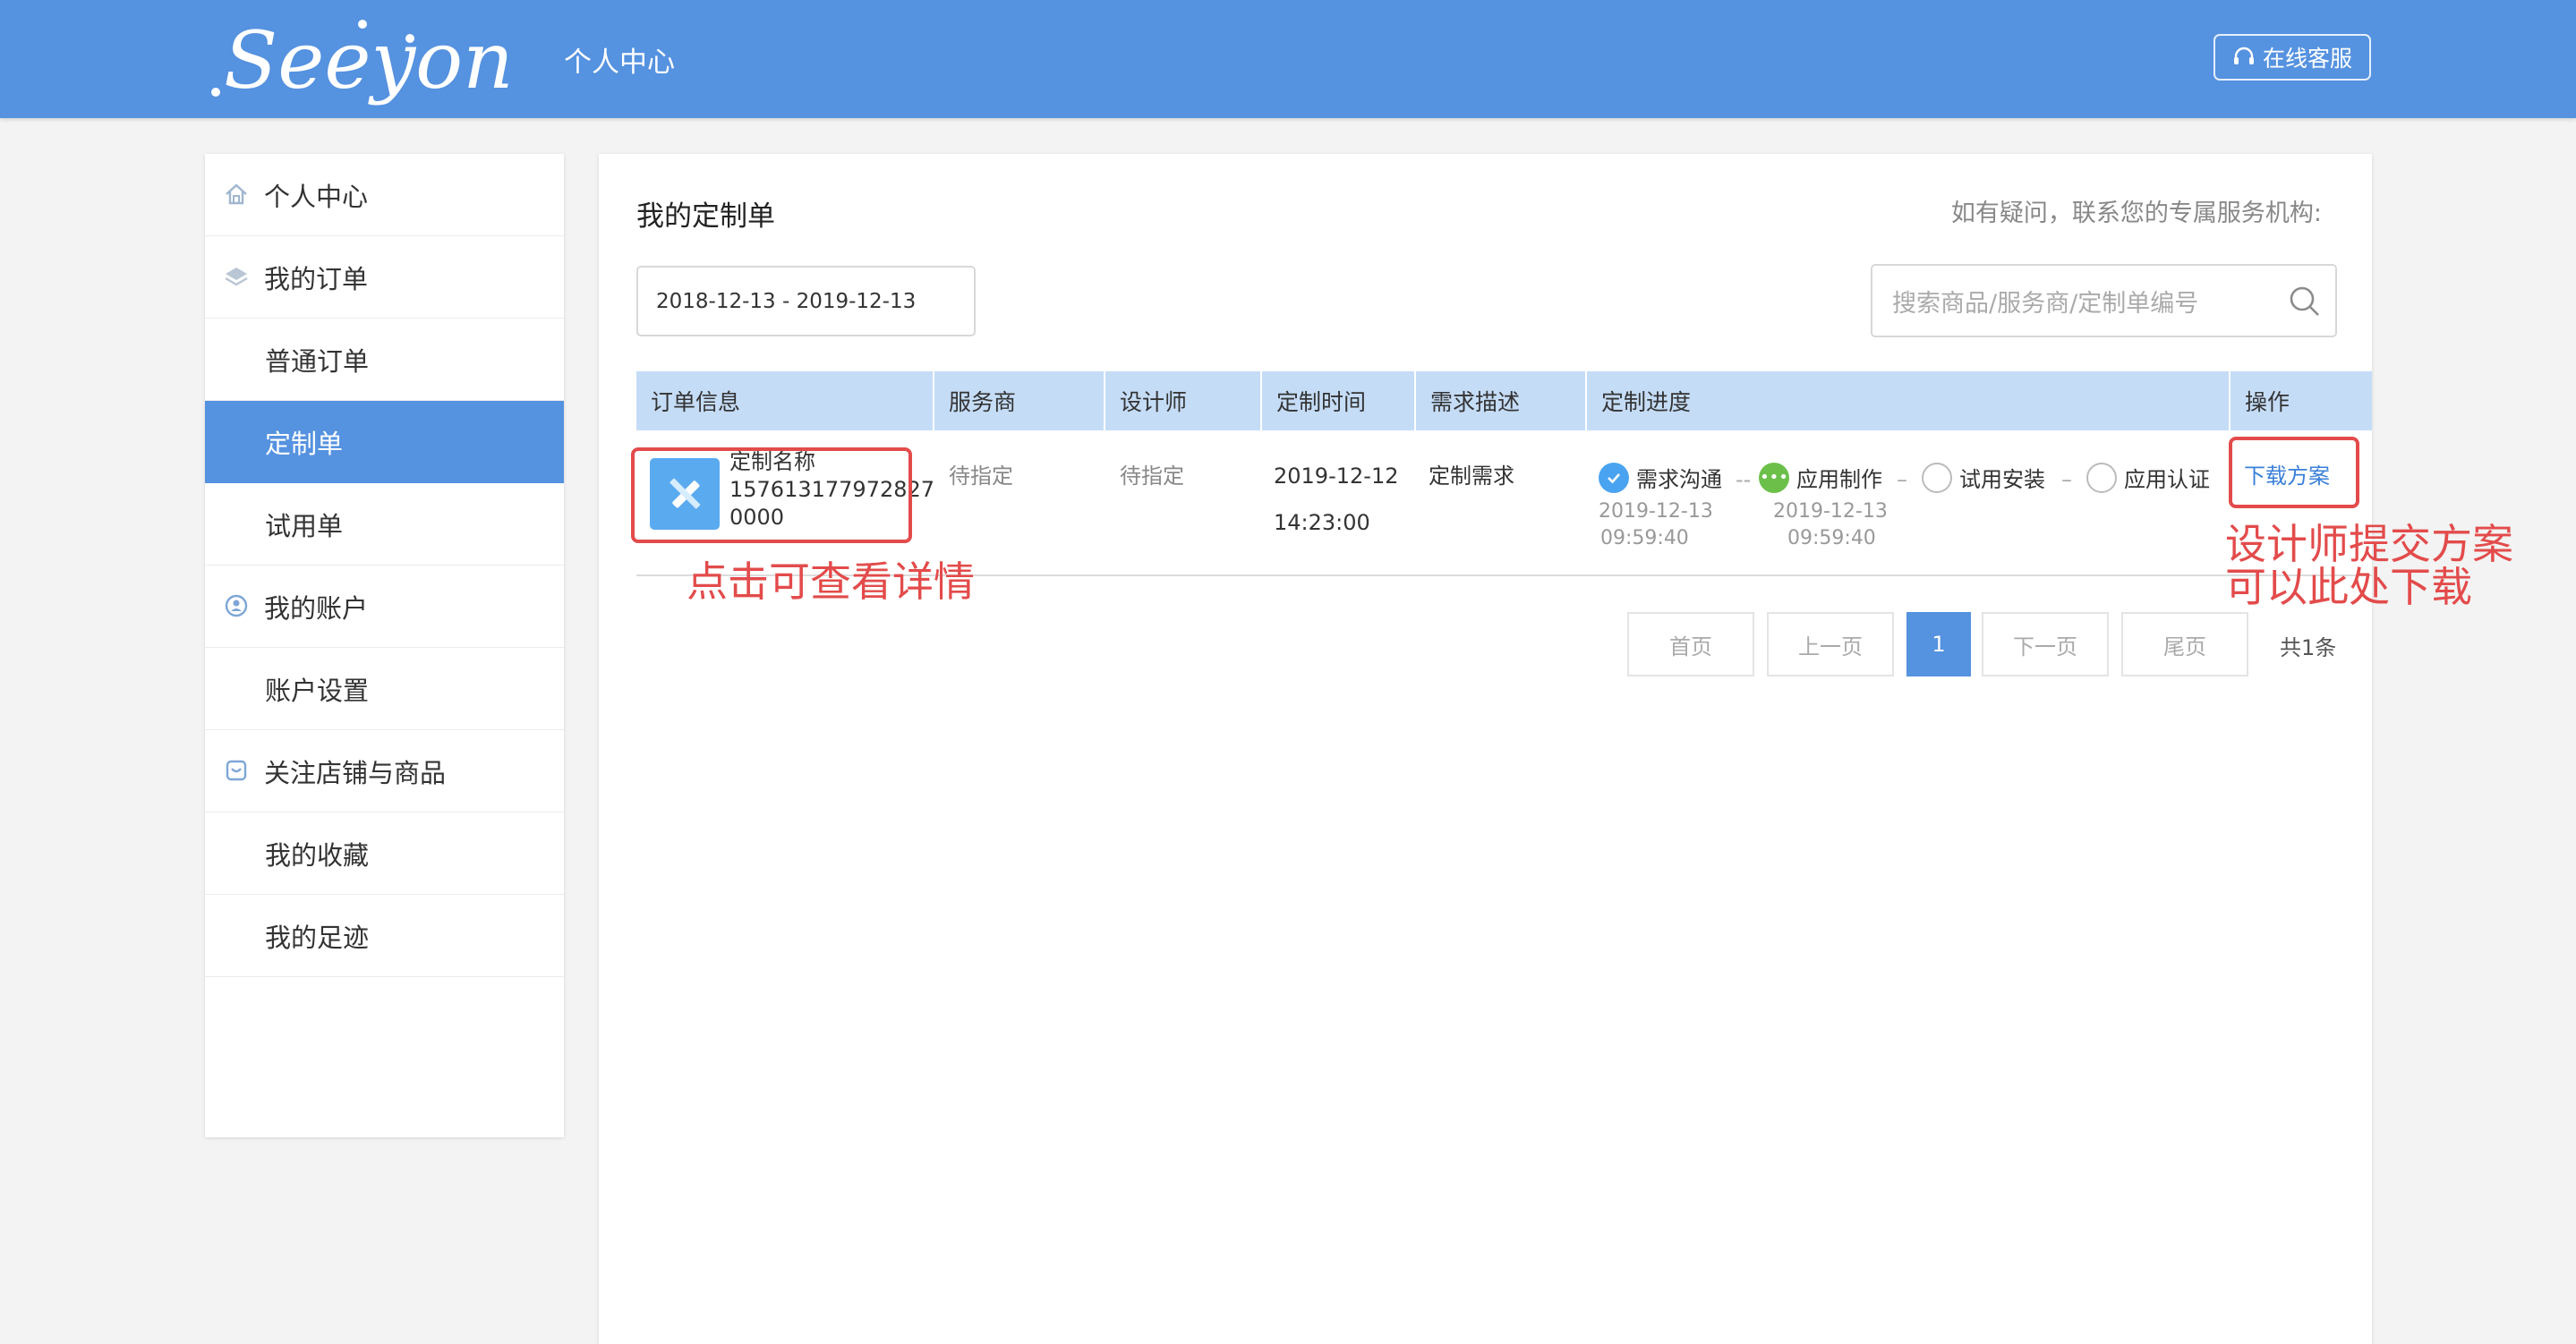  I want to click on page-title: 我的定制单, so click(705, 216).